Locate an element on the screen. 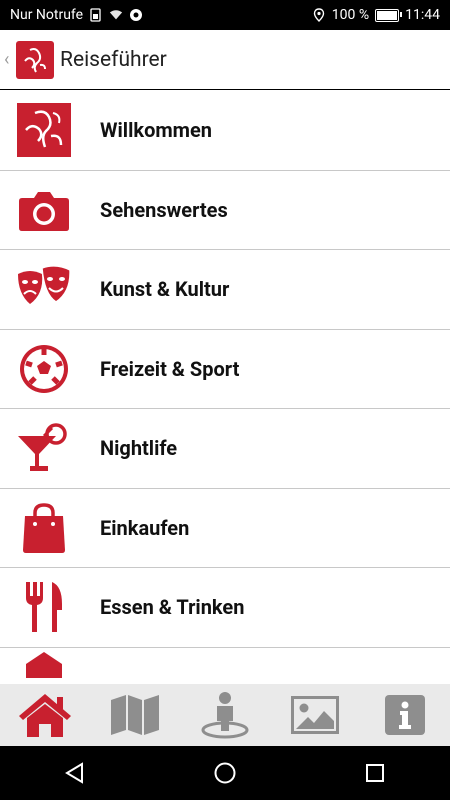 Image resolution: width=450 pixels, height=800 pixels. menu-item-label: Willkommen is located at coordinates (156, 130).